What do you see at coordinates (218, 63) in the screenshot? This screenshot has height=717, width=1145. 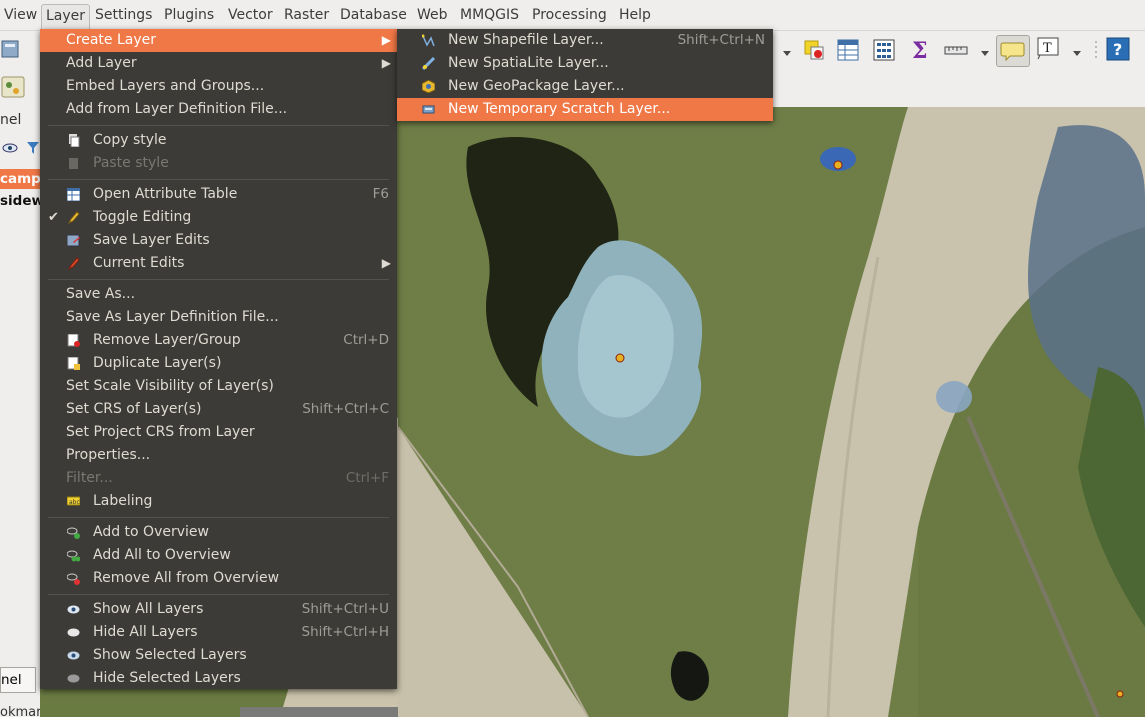 I see `menu-item-add-layer: Add Layer ▶` at bounding box center [218, 63].